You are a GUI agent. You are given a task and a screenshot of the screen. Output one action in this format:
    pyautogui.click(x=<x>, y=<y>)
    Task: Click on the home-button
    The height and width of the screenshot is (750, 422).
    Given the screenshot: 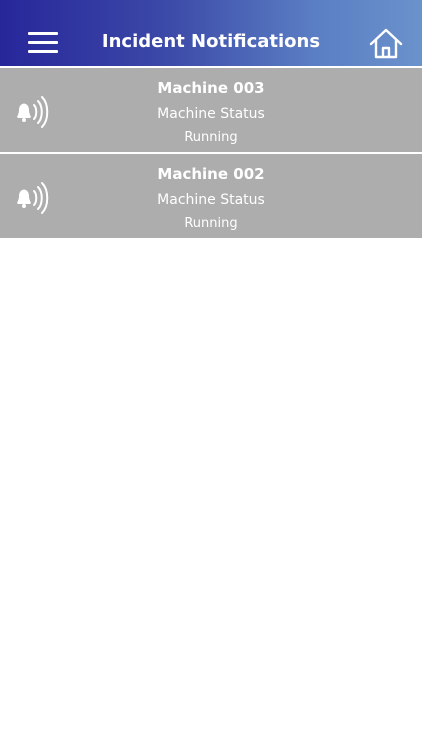 What is the action you would take?
    pyautogui.click(x=386, y=44)
    